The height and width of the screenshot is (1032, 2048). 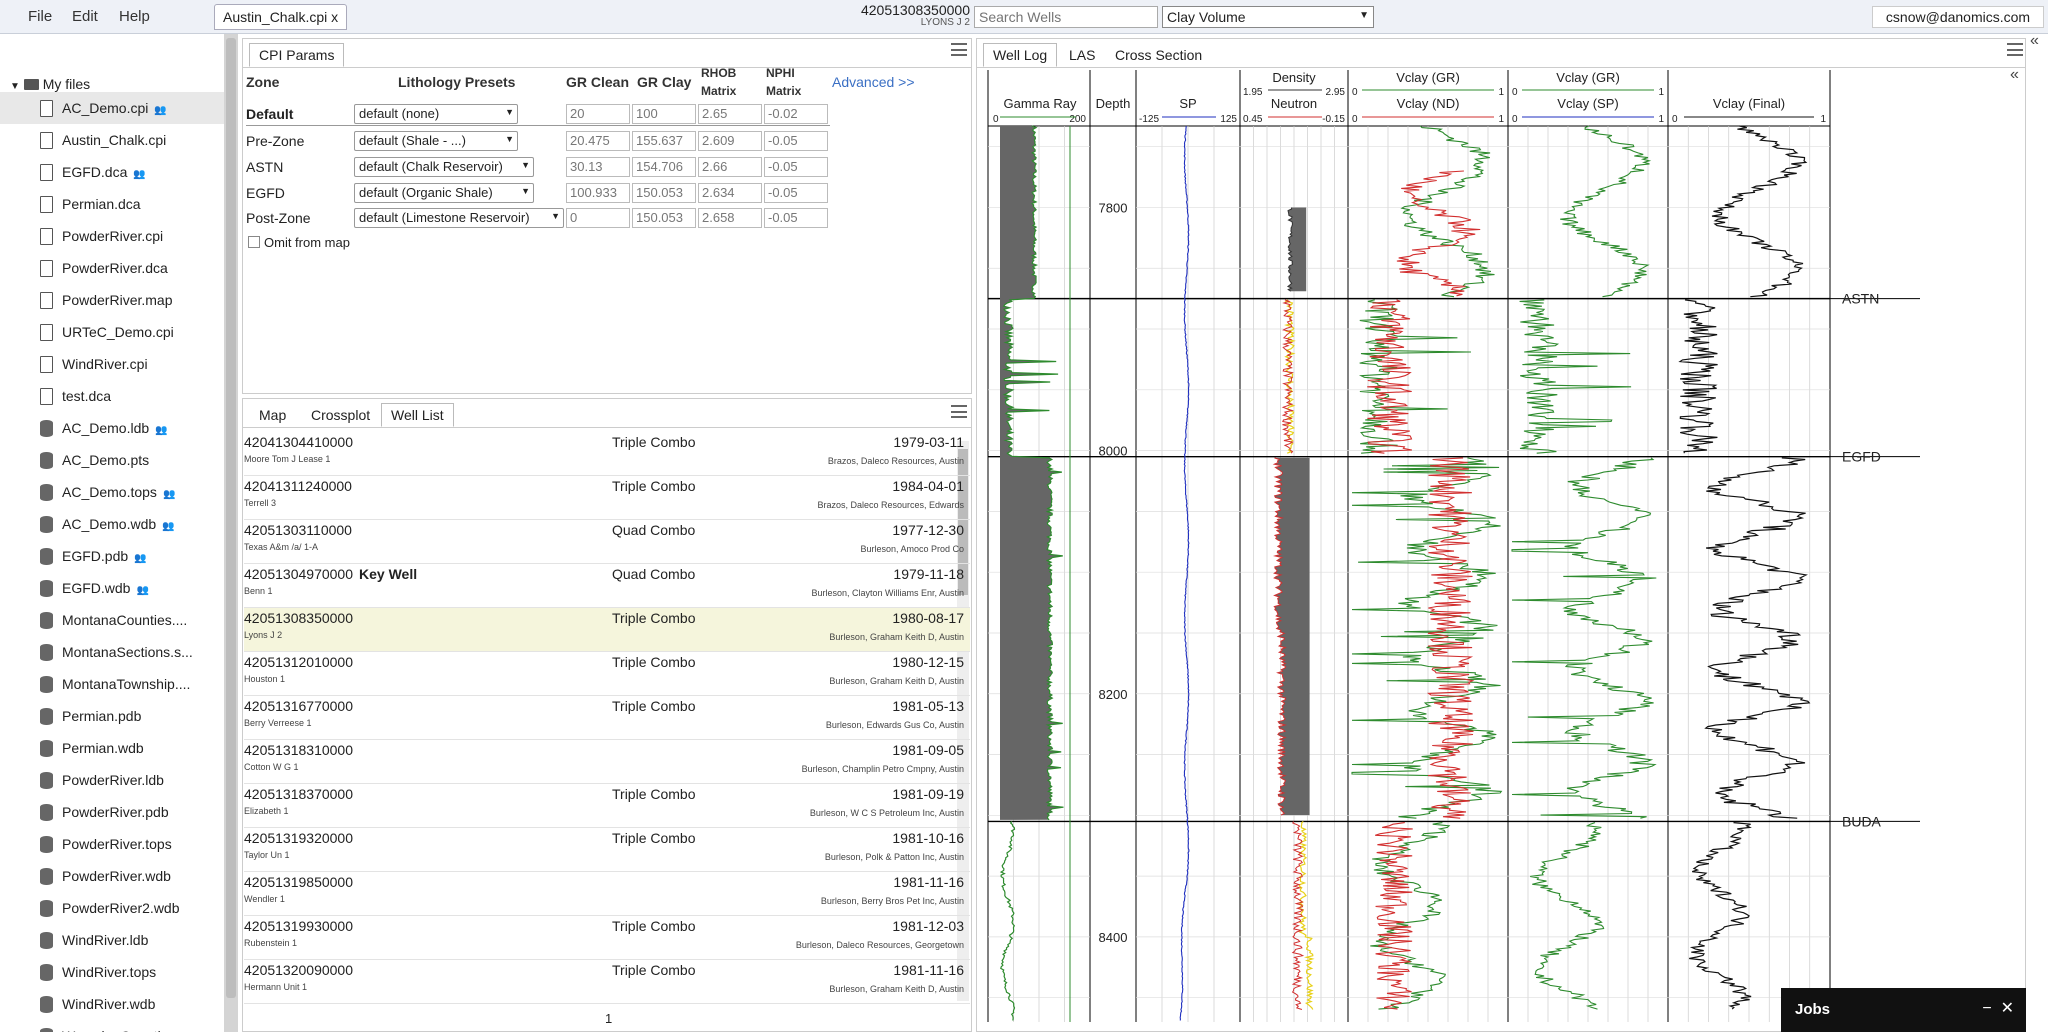 I want to click on scale-min: 0.45, so click(x=1253, y=119).